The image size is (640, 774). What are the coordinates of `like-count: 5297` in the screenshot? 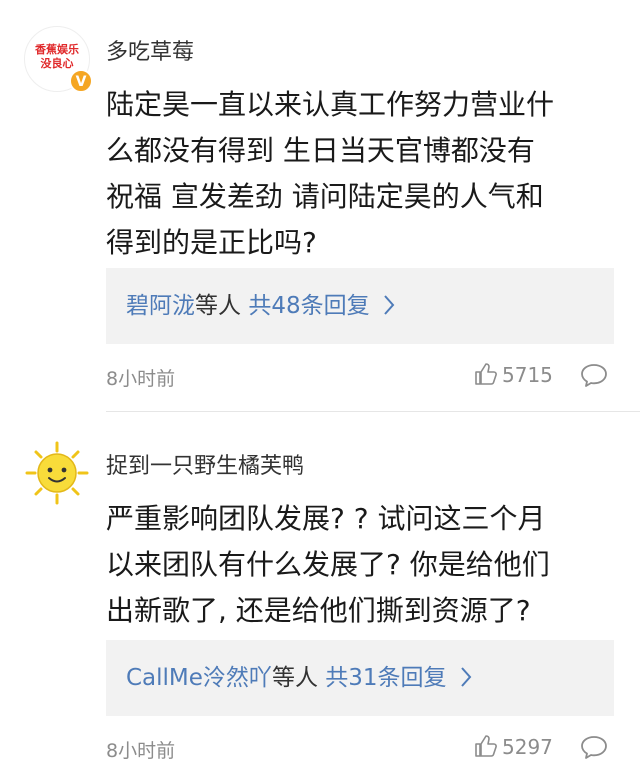 It's located at (527, 747).